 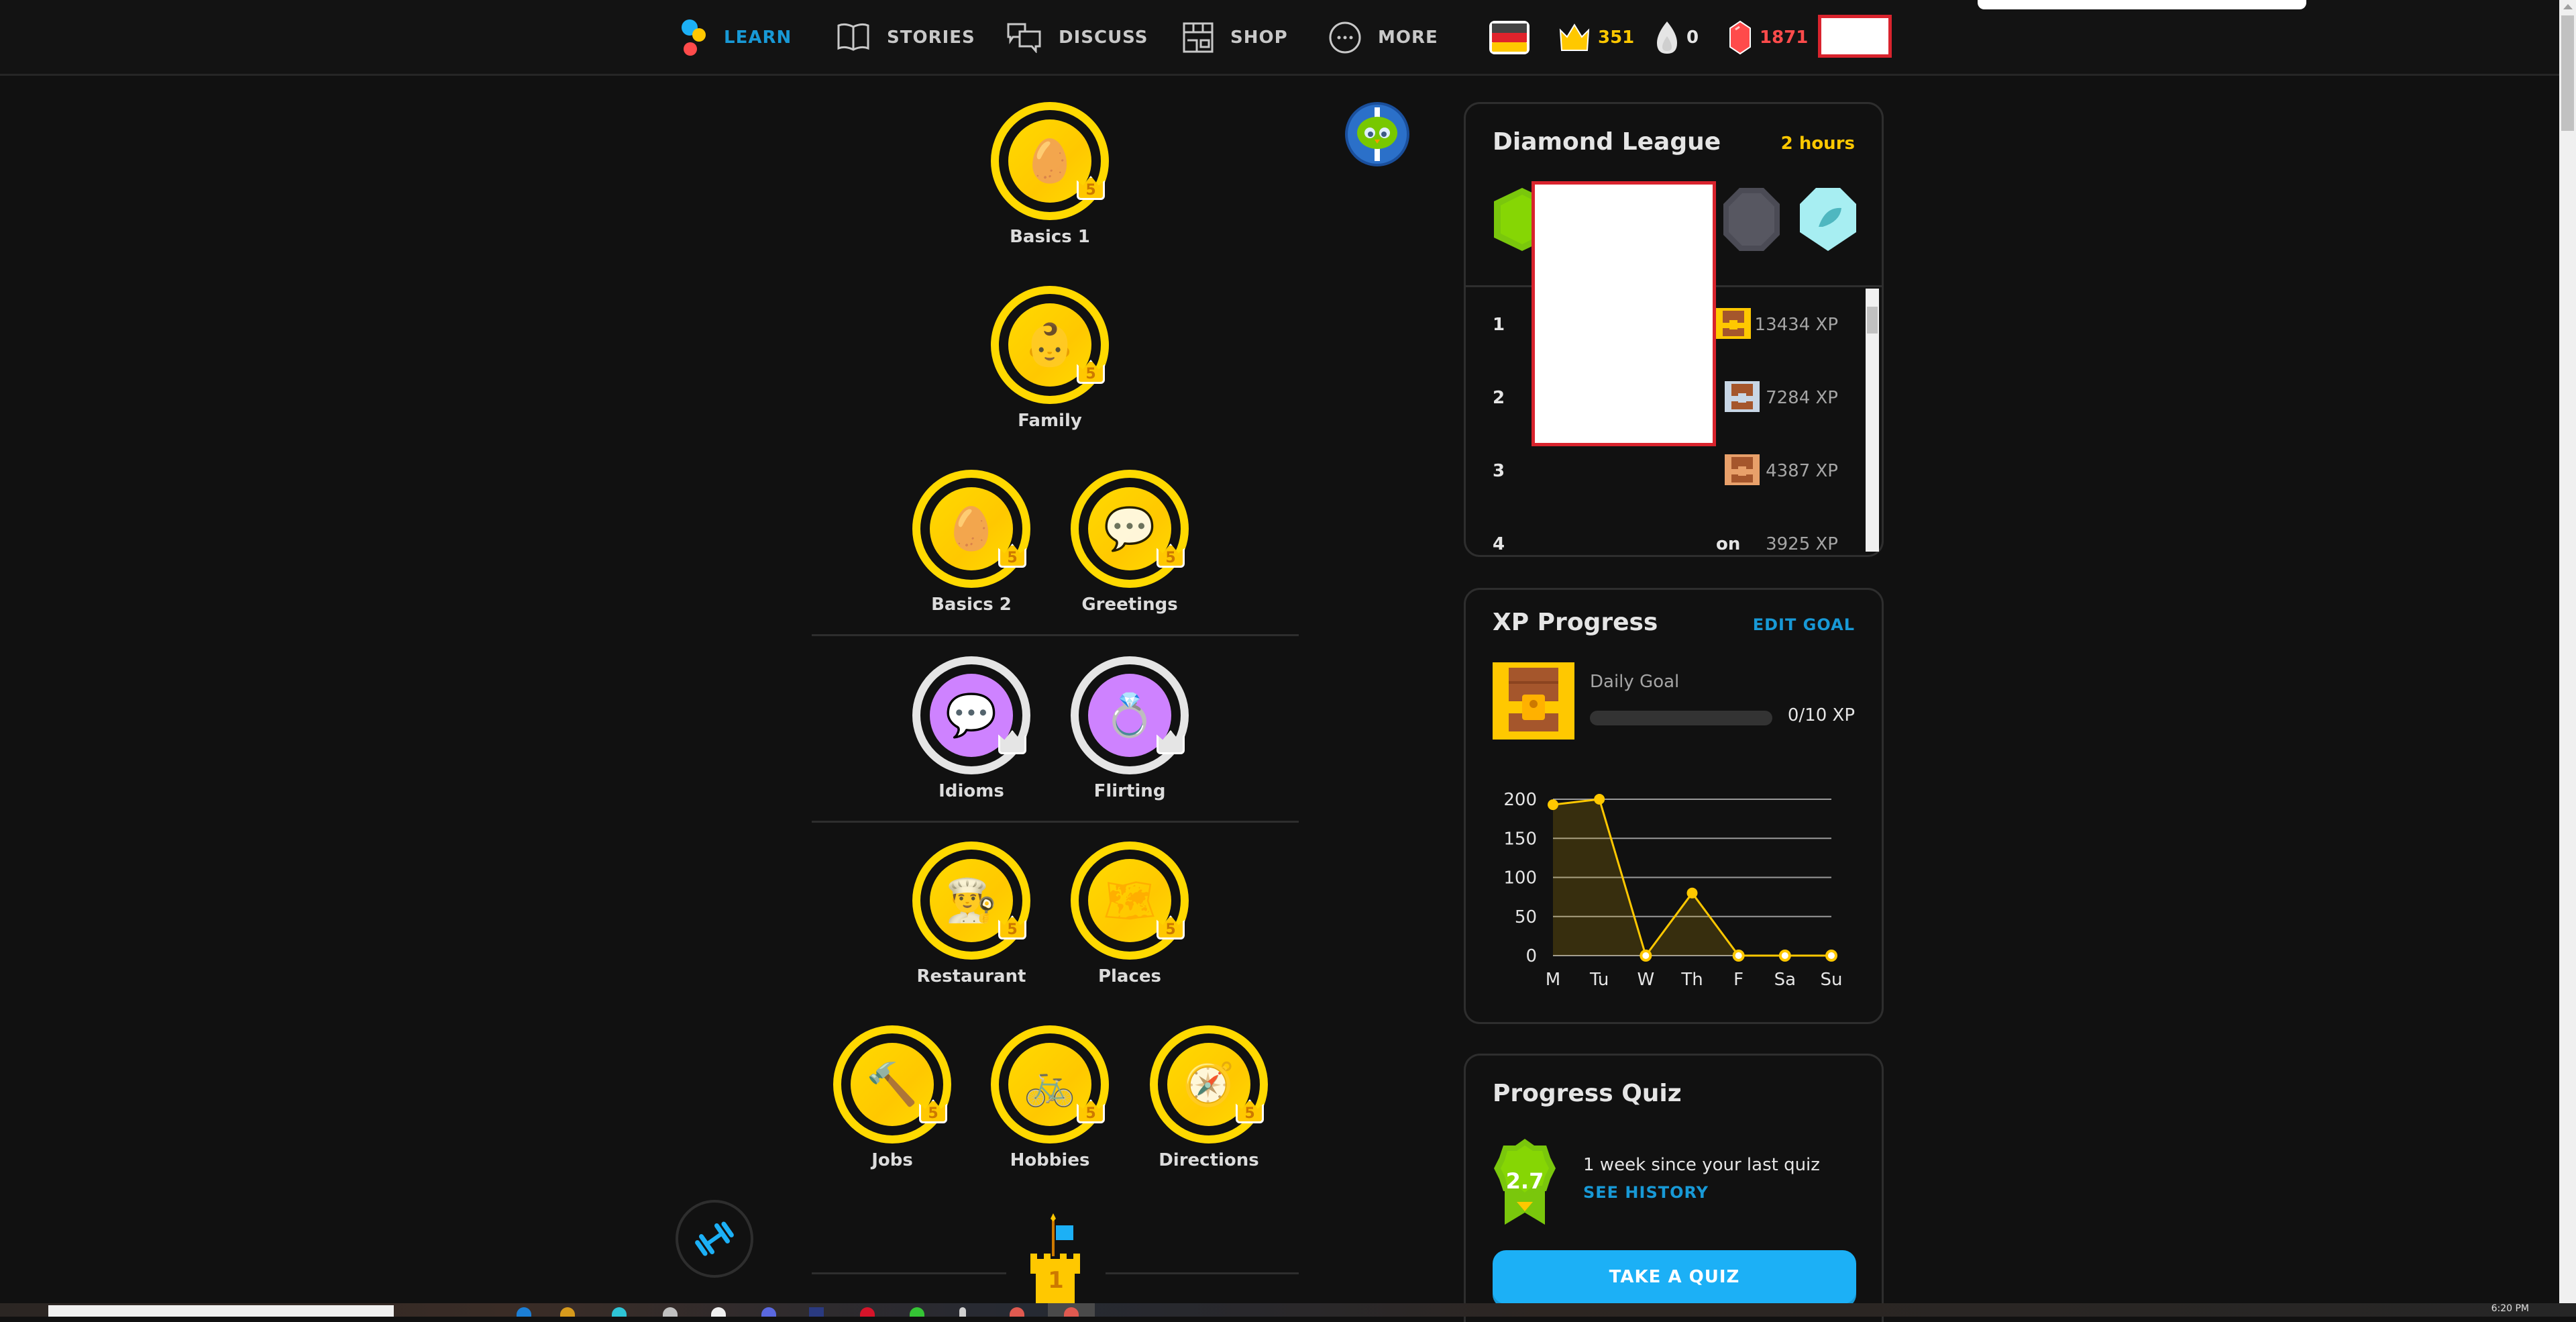 I want to click on xp-weekly-chart: 0 50 100 150 200 M Tu W Th F Sa Su, so click(x=1672, y=890).